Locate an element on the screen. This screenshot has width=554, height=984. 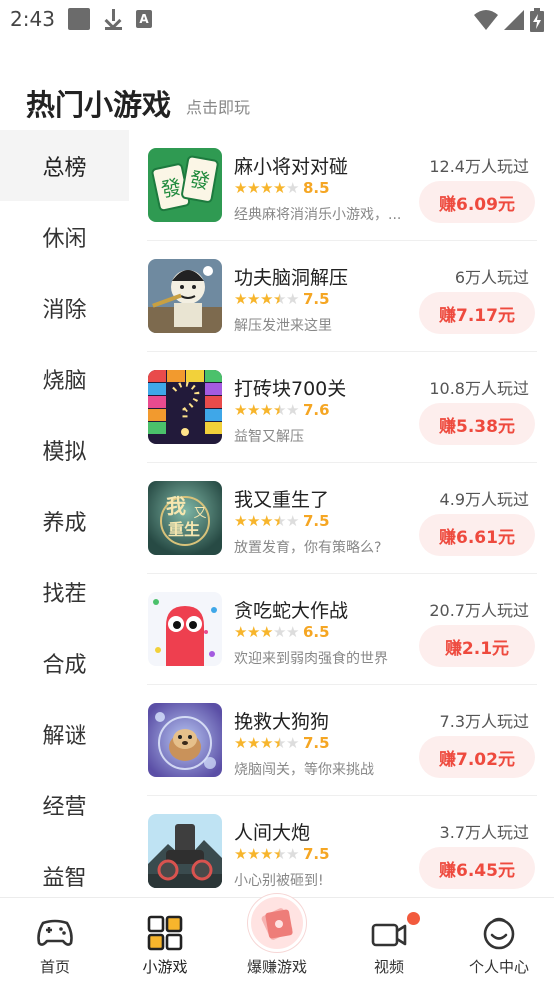
svg-text: 又 is located at coordinates (199, 513).